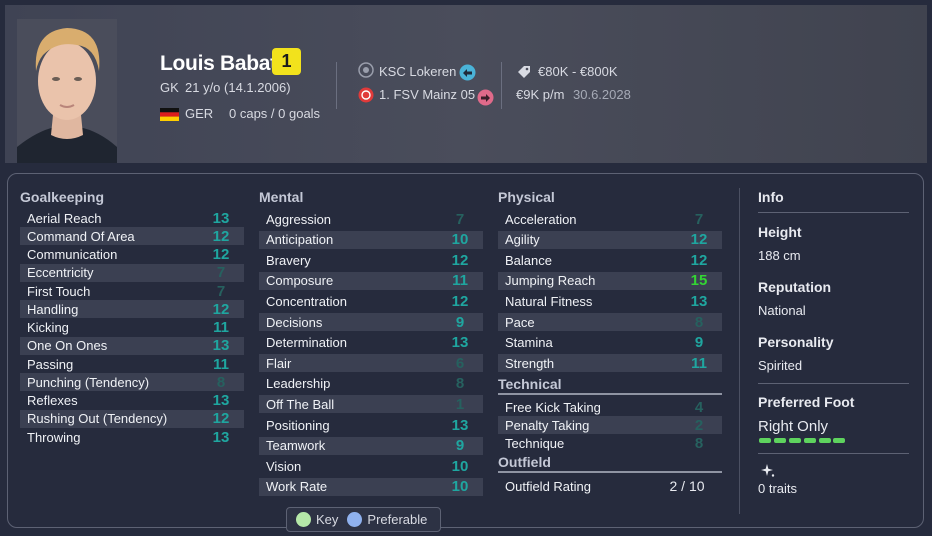 Image resolution: width=932 pixels, height=536 pixels. What do you see at coordinates (610, 443) in the screenshot?
I see `attribute-row: Technique 8` at bounding box center [610, 443].